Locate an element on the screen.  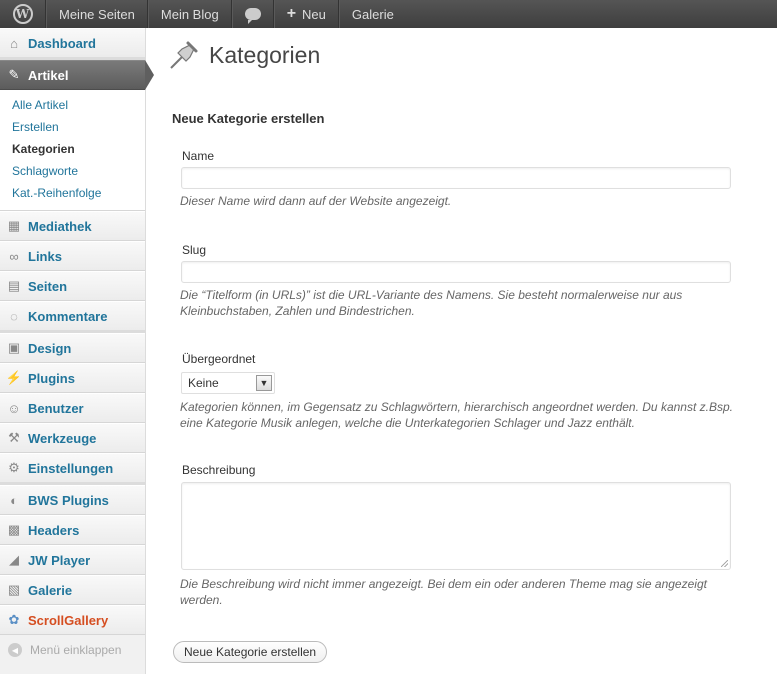
submenu-kategorien: Kategorien is located at coordinates (72, 149).